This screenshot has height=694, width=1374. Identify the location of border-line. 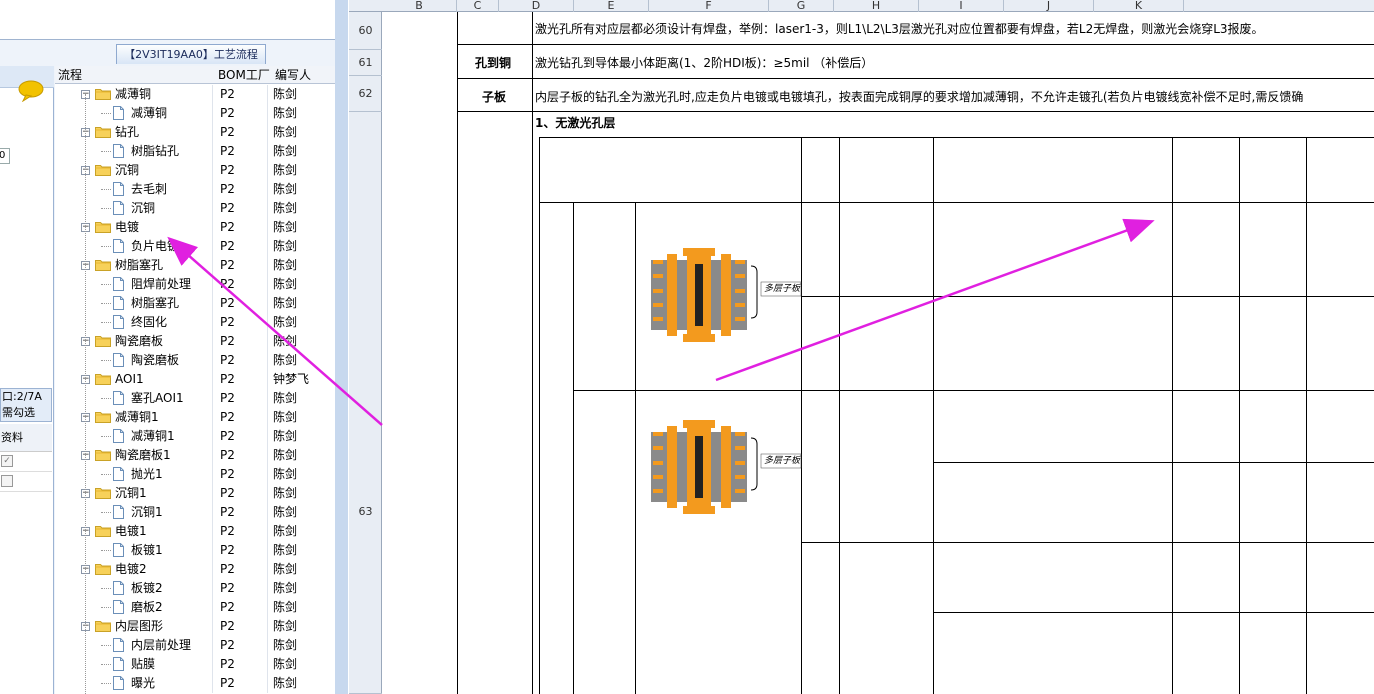
(915, 44).